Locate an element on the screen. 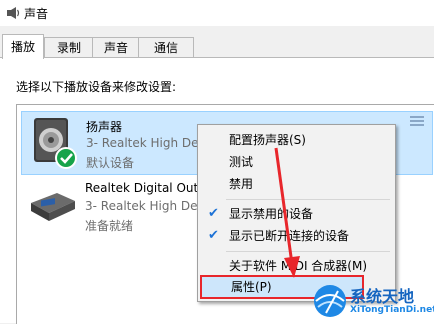  volume-level-meter is located at coordinates (417, 122).